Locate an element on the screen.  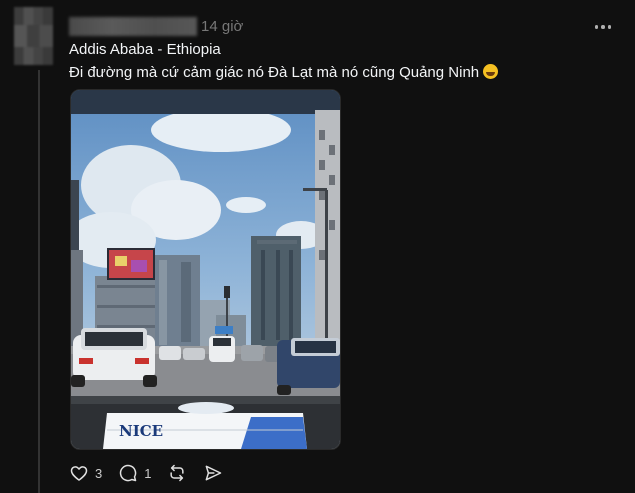
post-location: Addis Ababa - Ethiopia is located at coordinates (145, 49).